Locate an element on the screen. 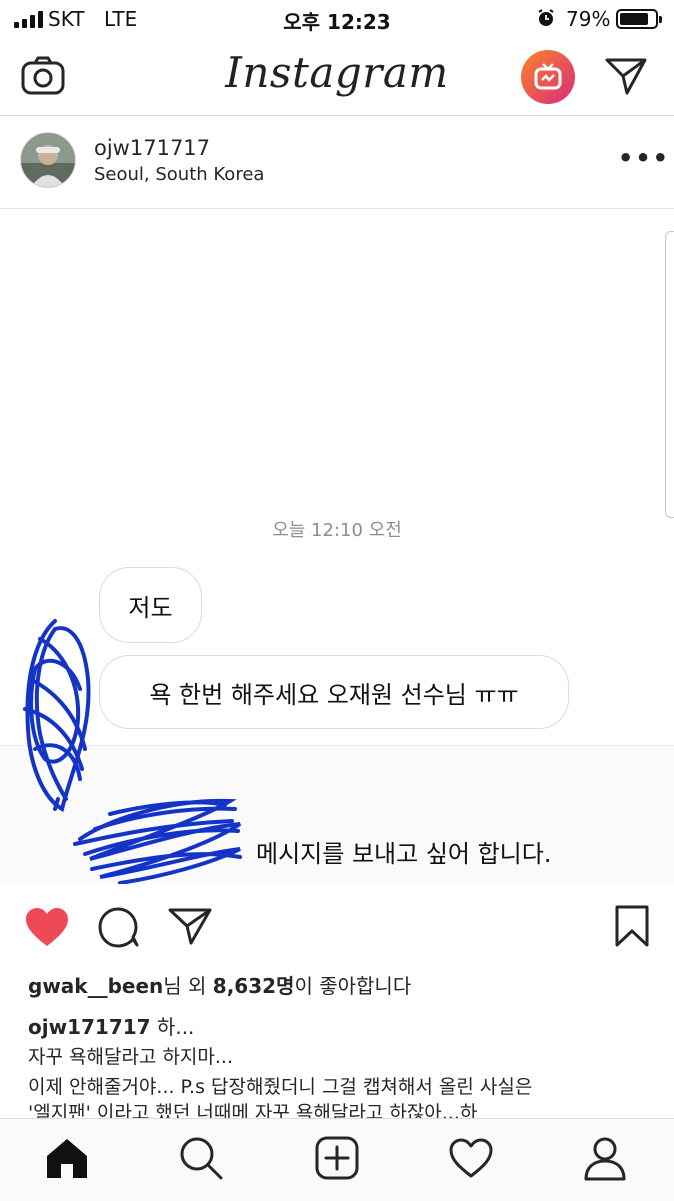  more-options-button: ••• is located at coordinates (644, 158).